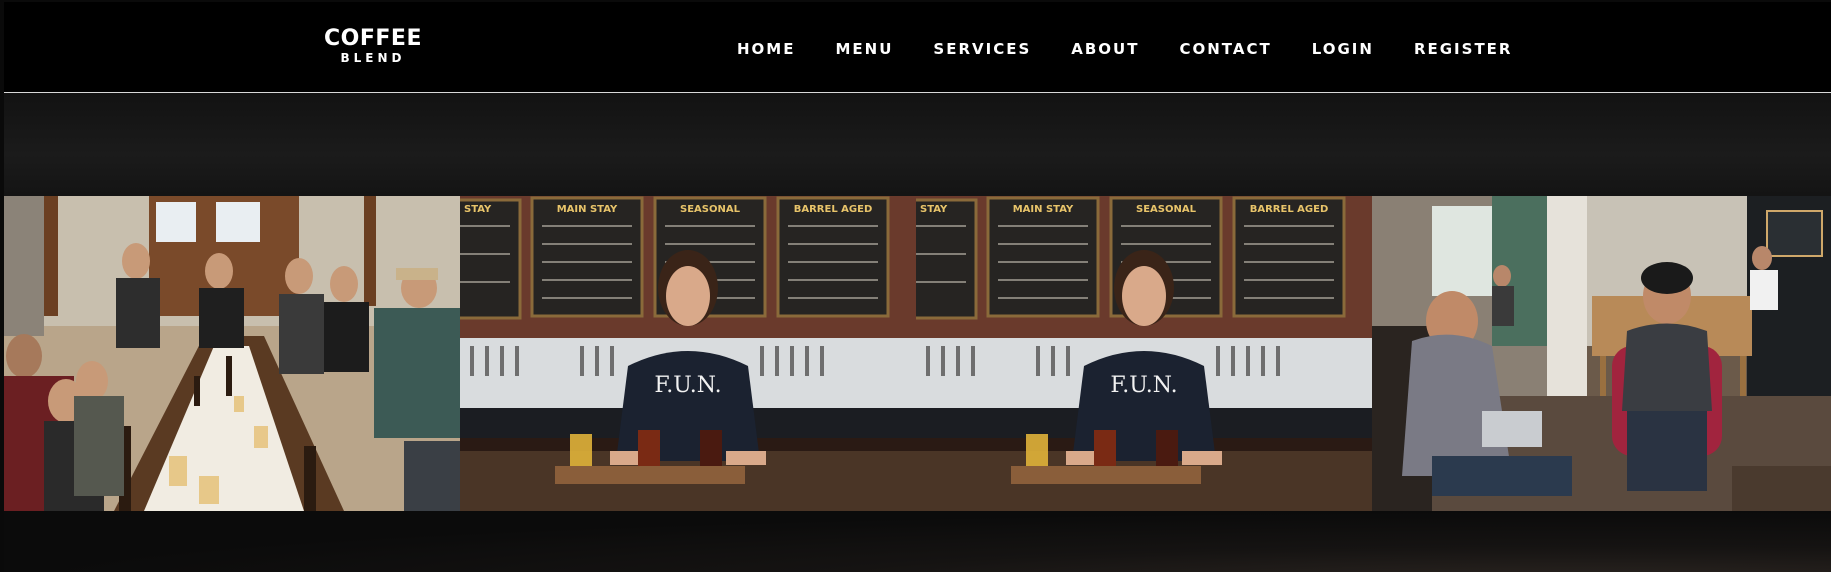 This screenshot has height=572, width=1831. I want to click on nav-menu: MENU, so click(864, 49).